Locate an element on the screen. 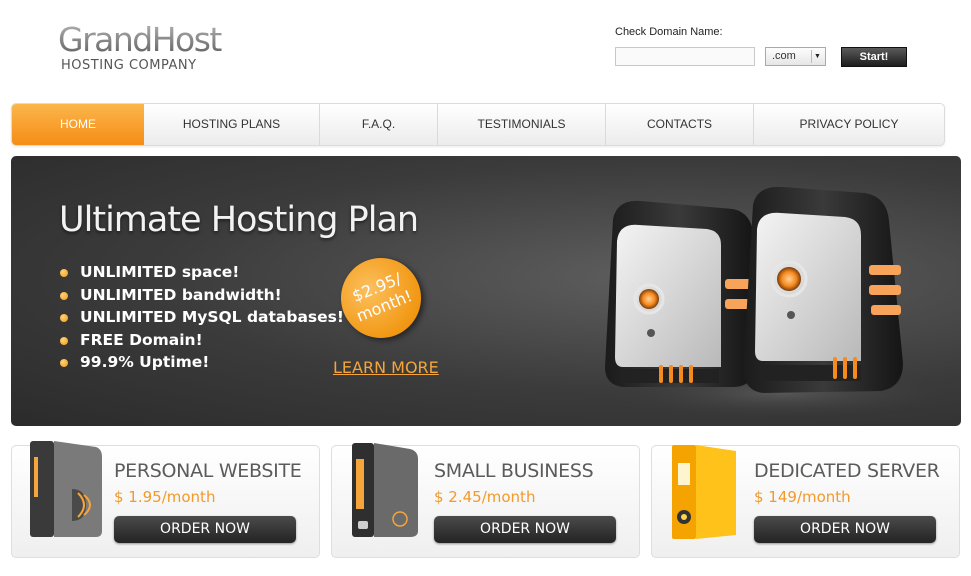 This screenshot has width=971, height=576. plan-card-personal: PERSONAL WEBSITE $ 1.95/month ORDER NOW is located at coordinates (165, 499).